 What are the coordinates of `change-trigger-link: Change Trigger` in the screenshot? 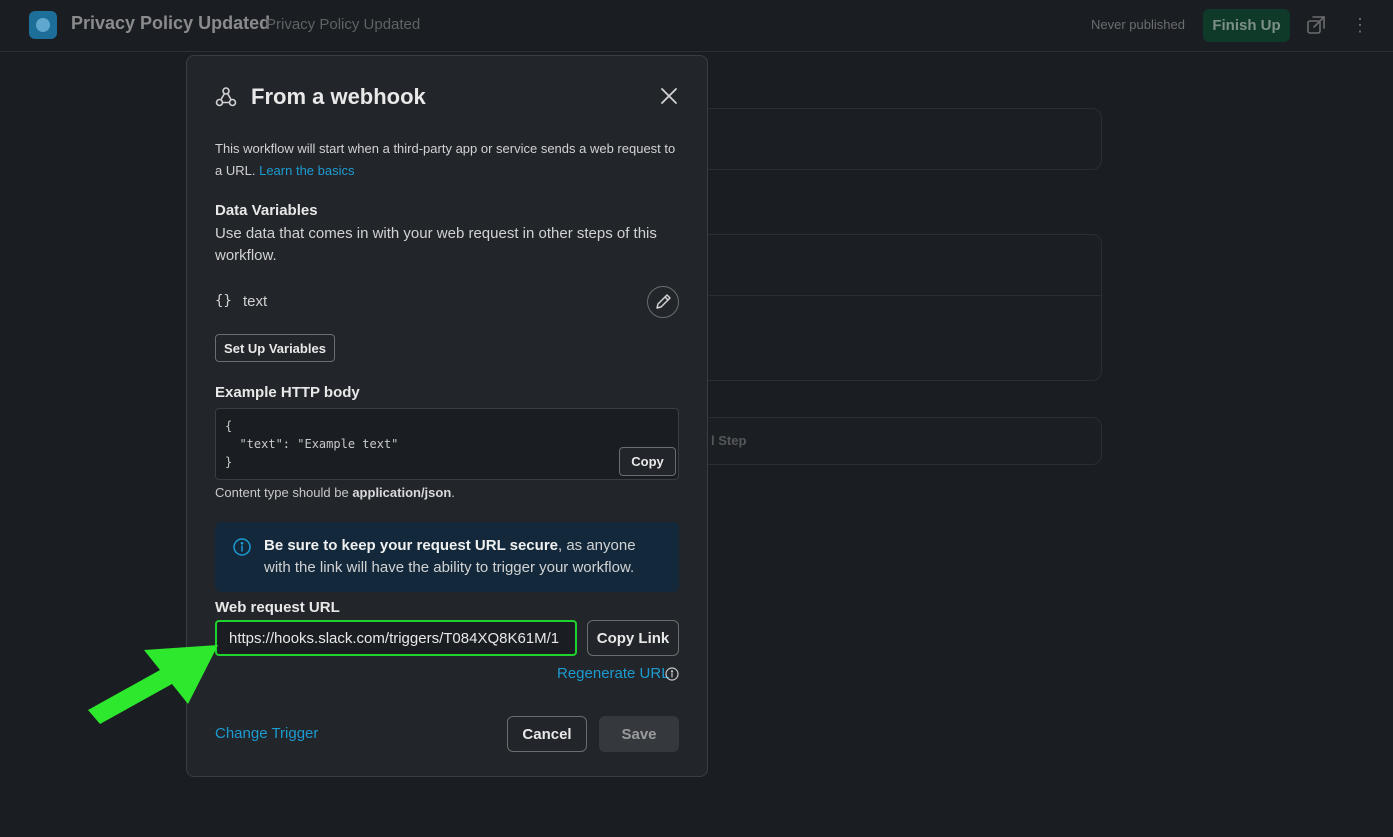 It's located at (266, 733).